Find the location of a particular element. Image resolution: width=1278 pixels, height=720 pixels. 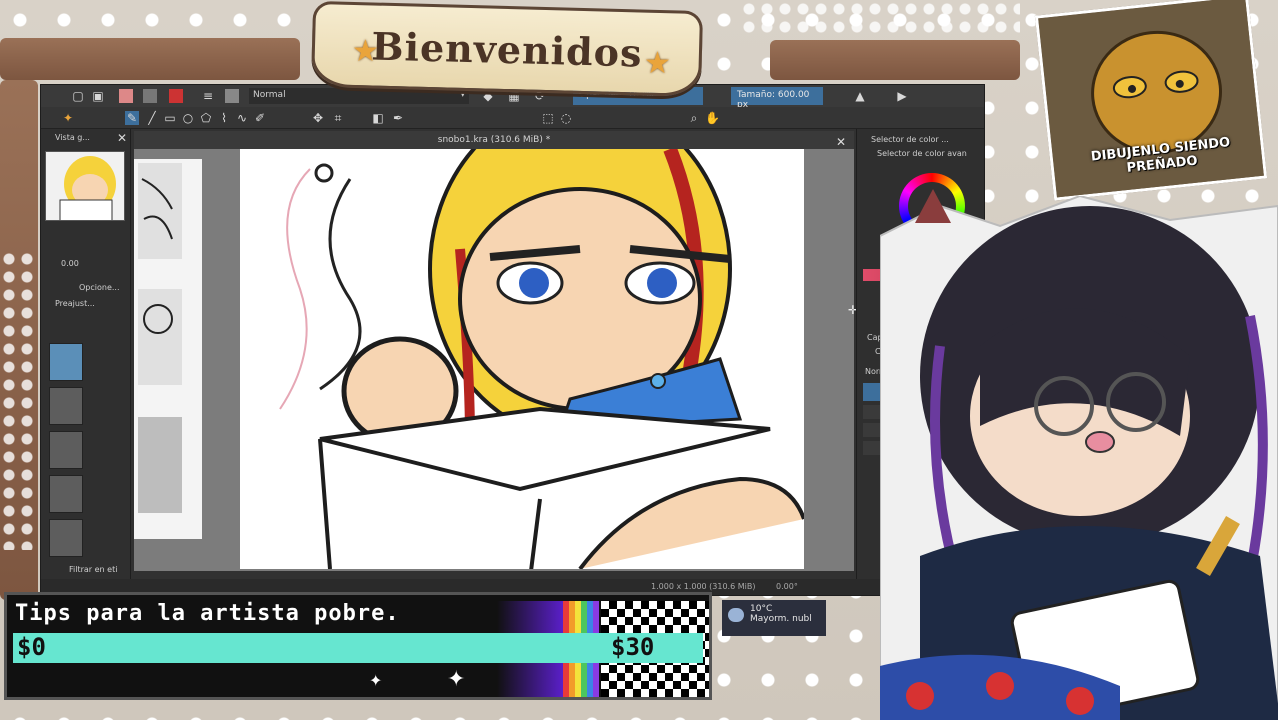

chevron-down-icon: ▾ is located at coordinates (462, 95).